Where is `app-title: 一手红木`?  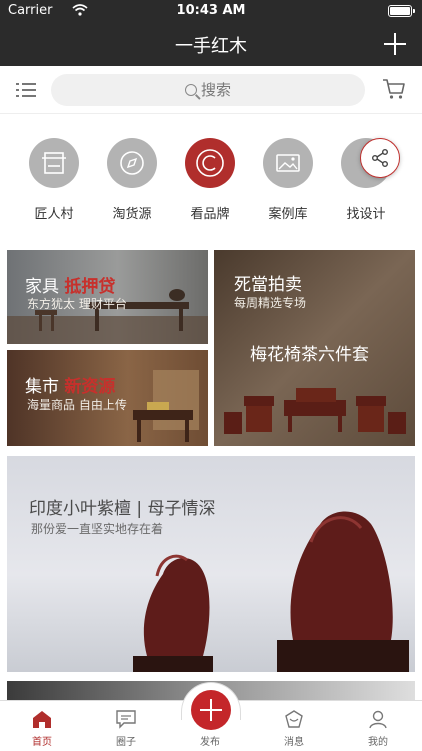 app-title: 一手红木 is located at coordinates (211, 46).